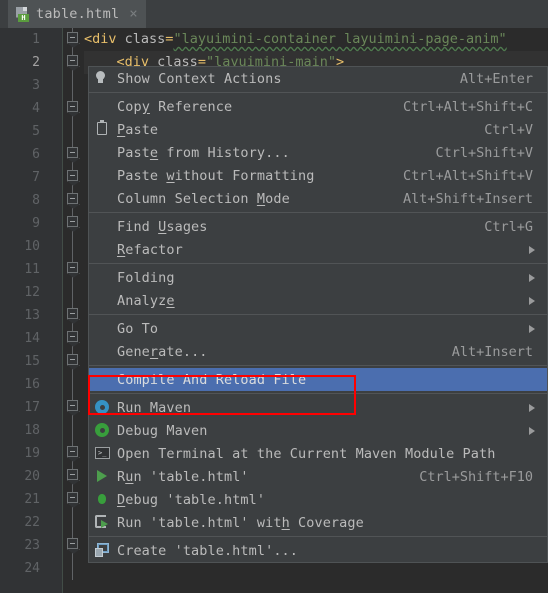 The width and height of the screenshot is (548, 593). I want to click on line-number: 15, so click(32, 361).